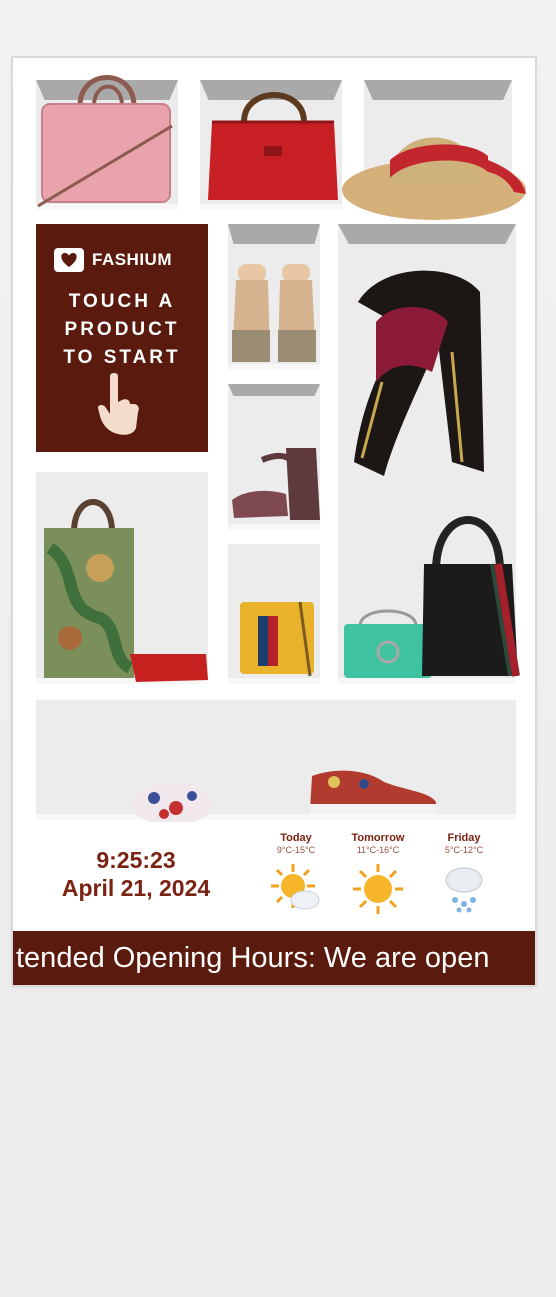  Describe the element at coordinates (434, 168) in the screenshot. I see `straw-hat-product` at that location.